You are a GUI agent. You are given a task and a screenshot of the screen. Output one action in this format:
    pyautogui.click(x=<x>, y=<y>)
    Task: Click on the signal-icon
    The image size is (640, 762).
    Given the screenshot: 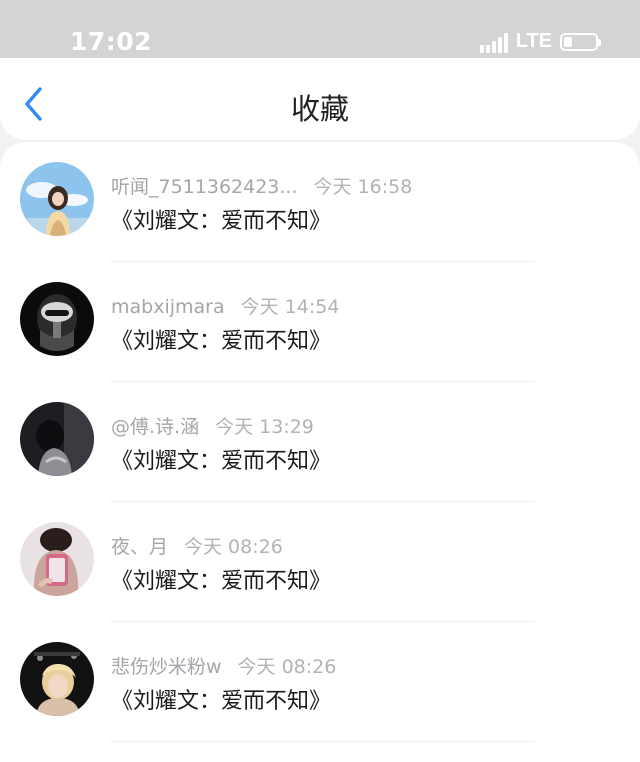 What is the action you would take?
    pyautogui.click(x=493, y=42)
    